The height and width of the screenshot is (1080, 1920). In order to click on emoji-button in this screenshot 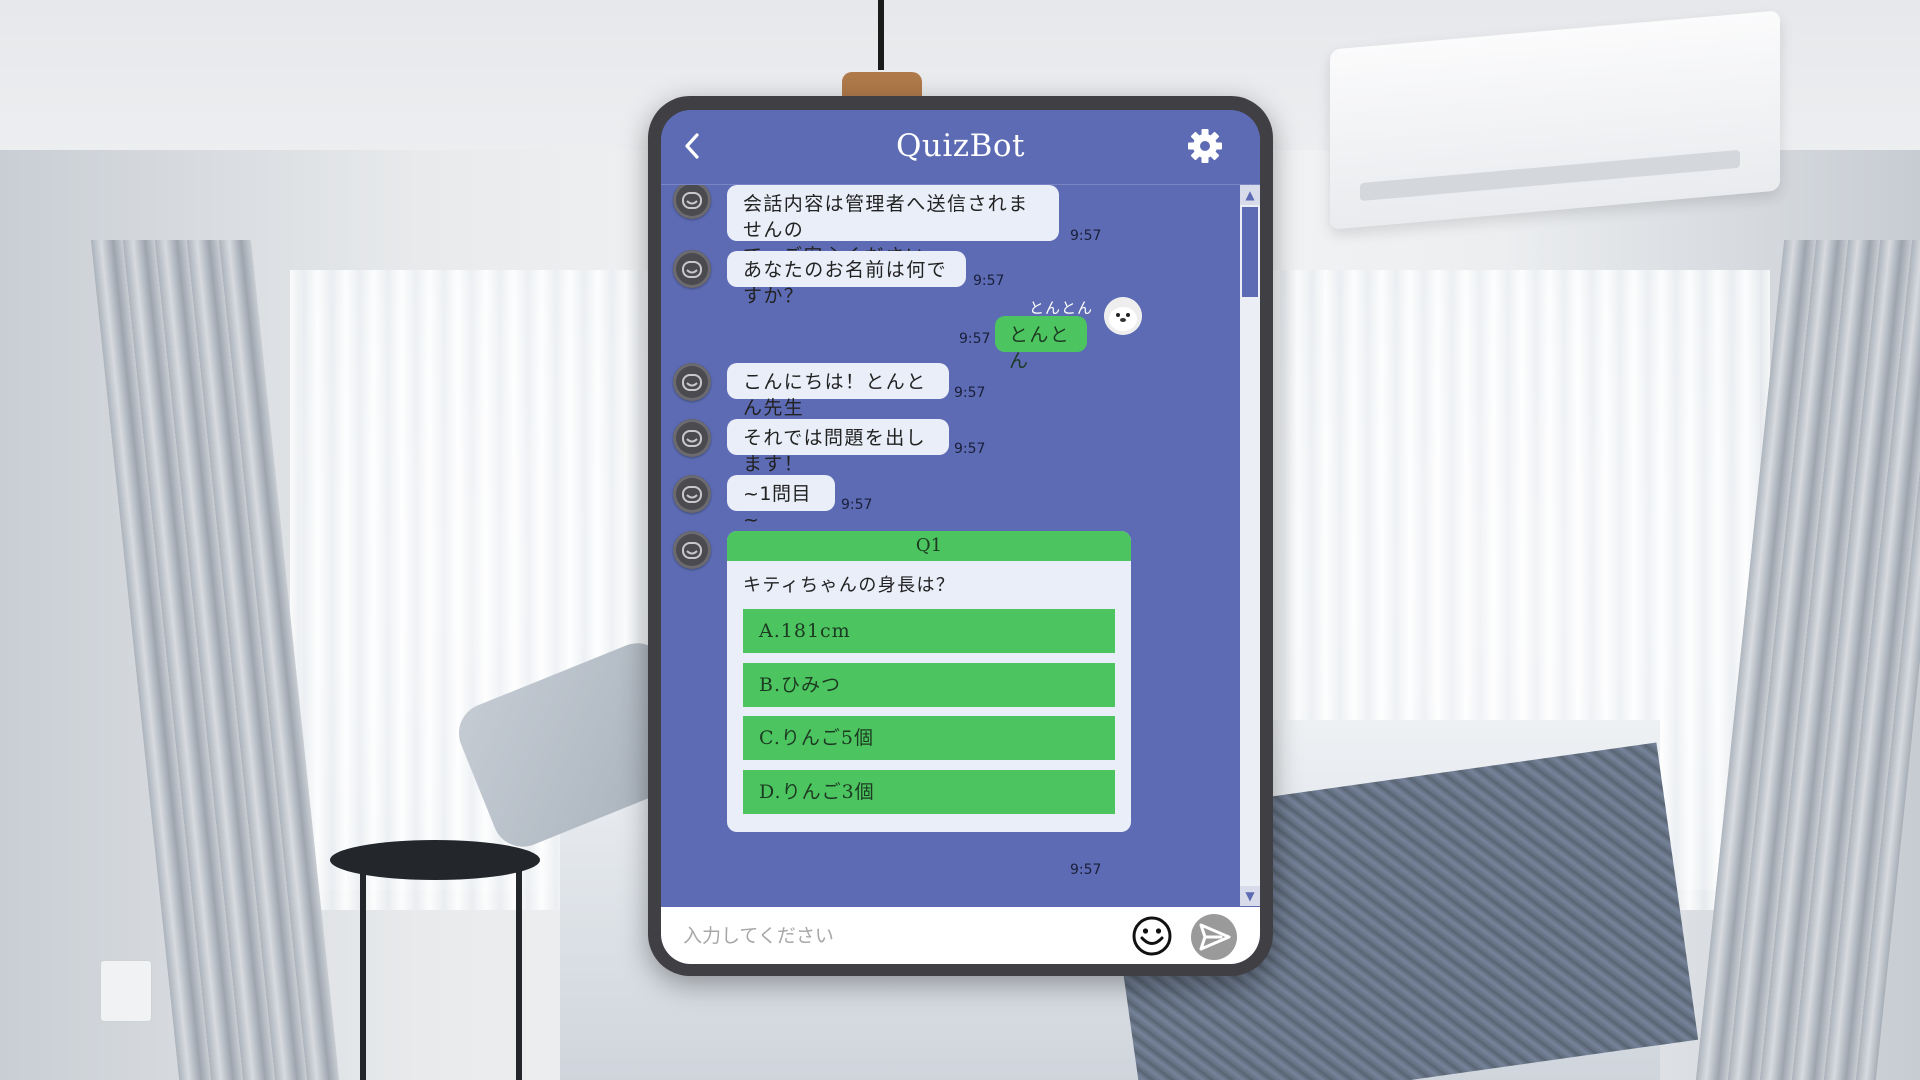, I will do `click(1152, 936)`.